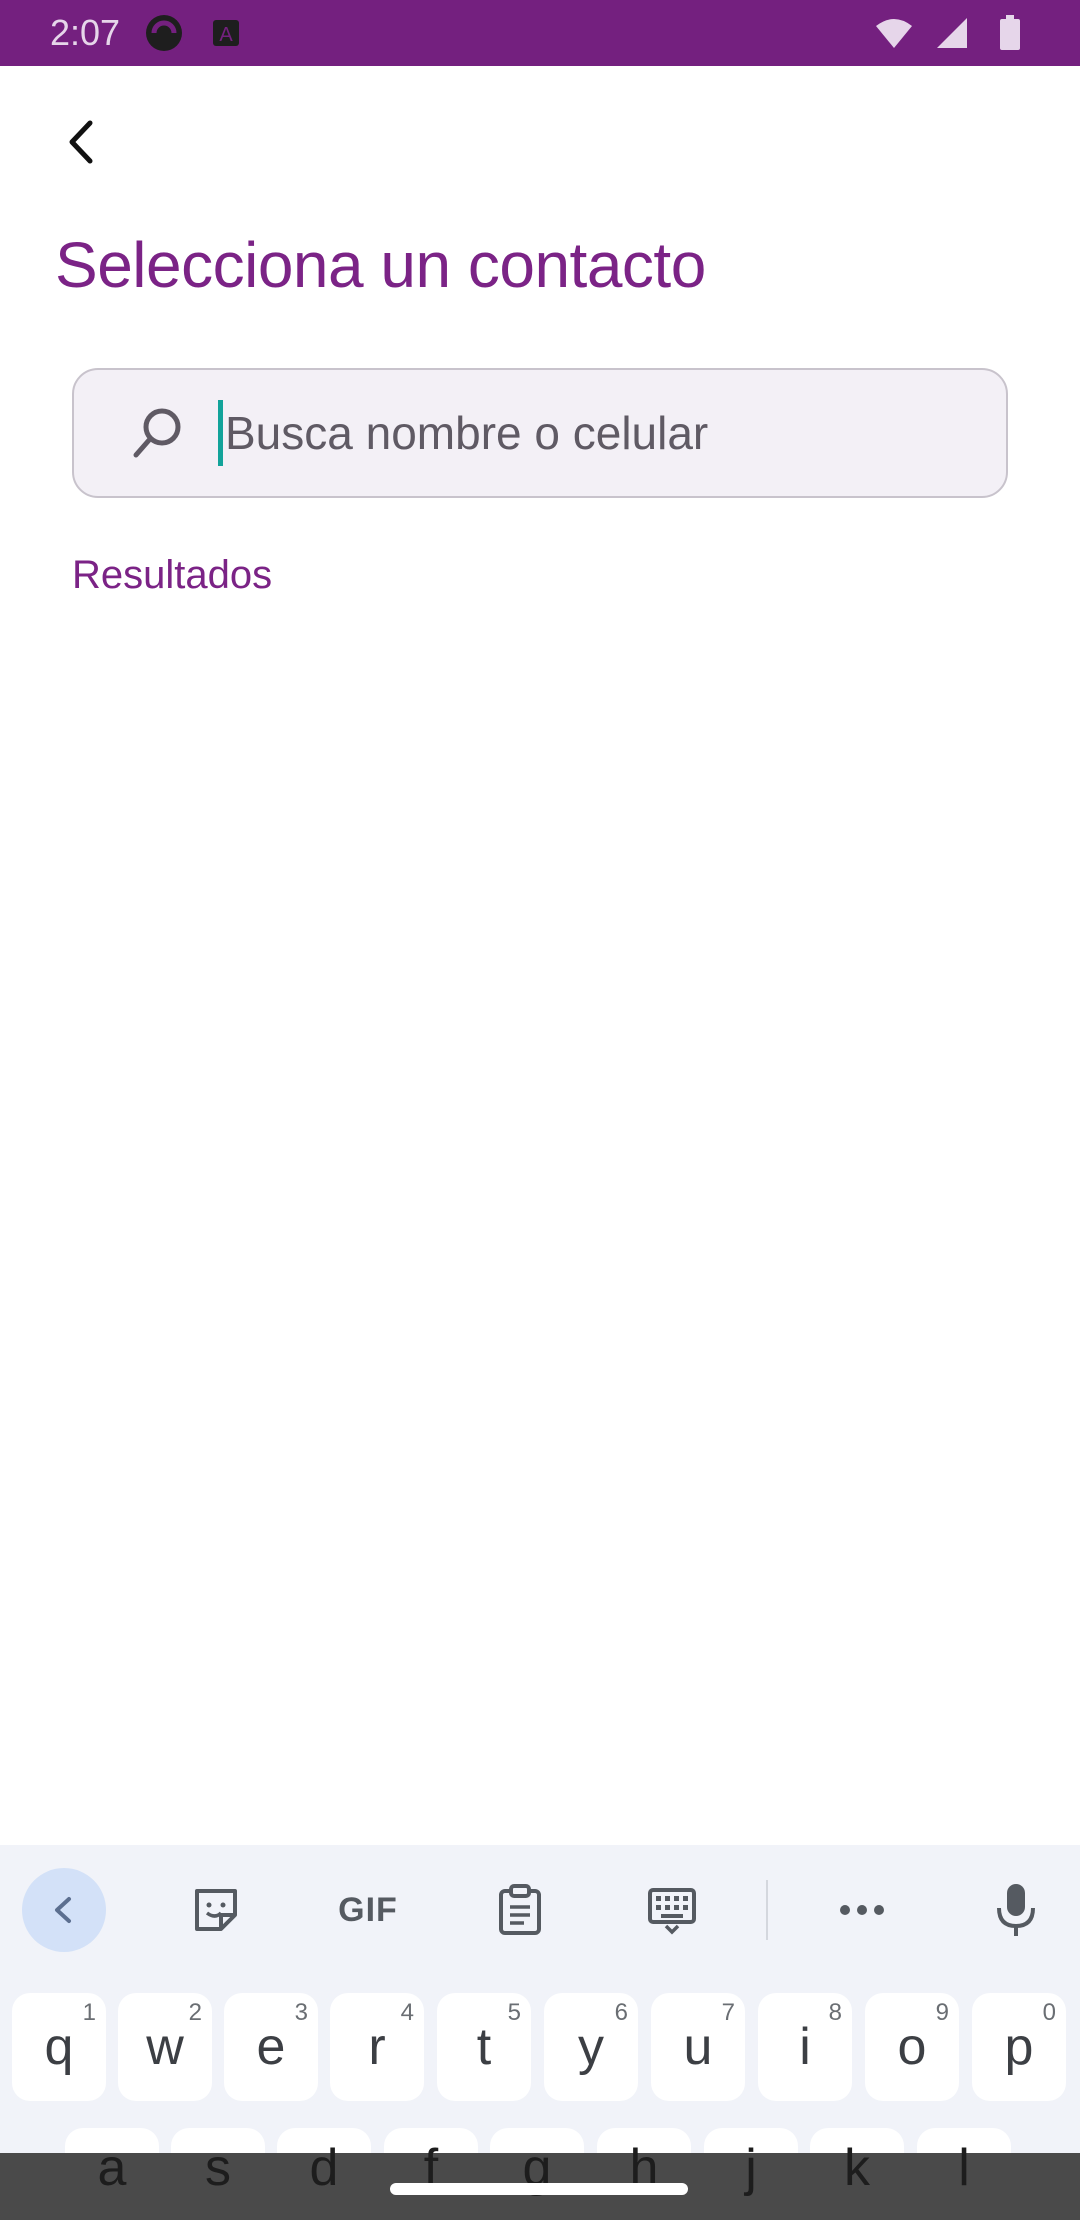 The image size is (1080, 2220). Describe the element at coordinates (540, 33) in the screenshot. I see `status-bar: 2:07 A` at that location.